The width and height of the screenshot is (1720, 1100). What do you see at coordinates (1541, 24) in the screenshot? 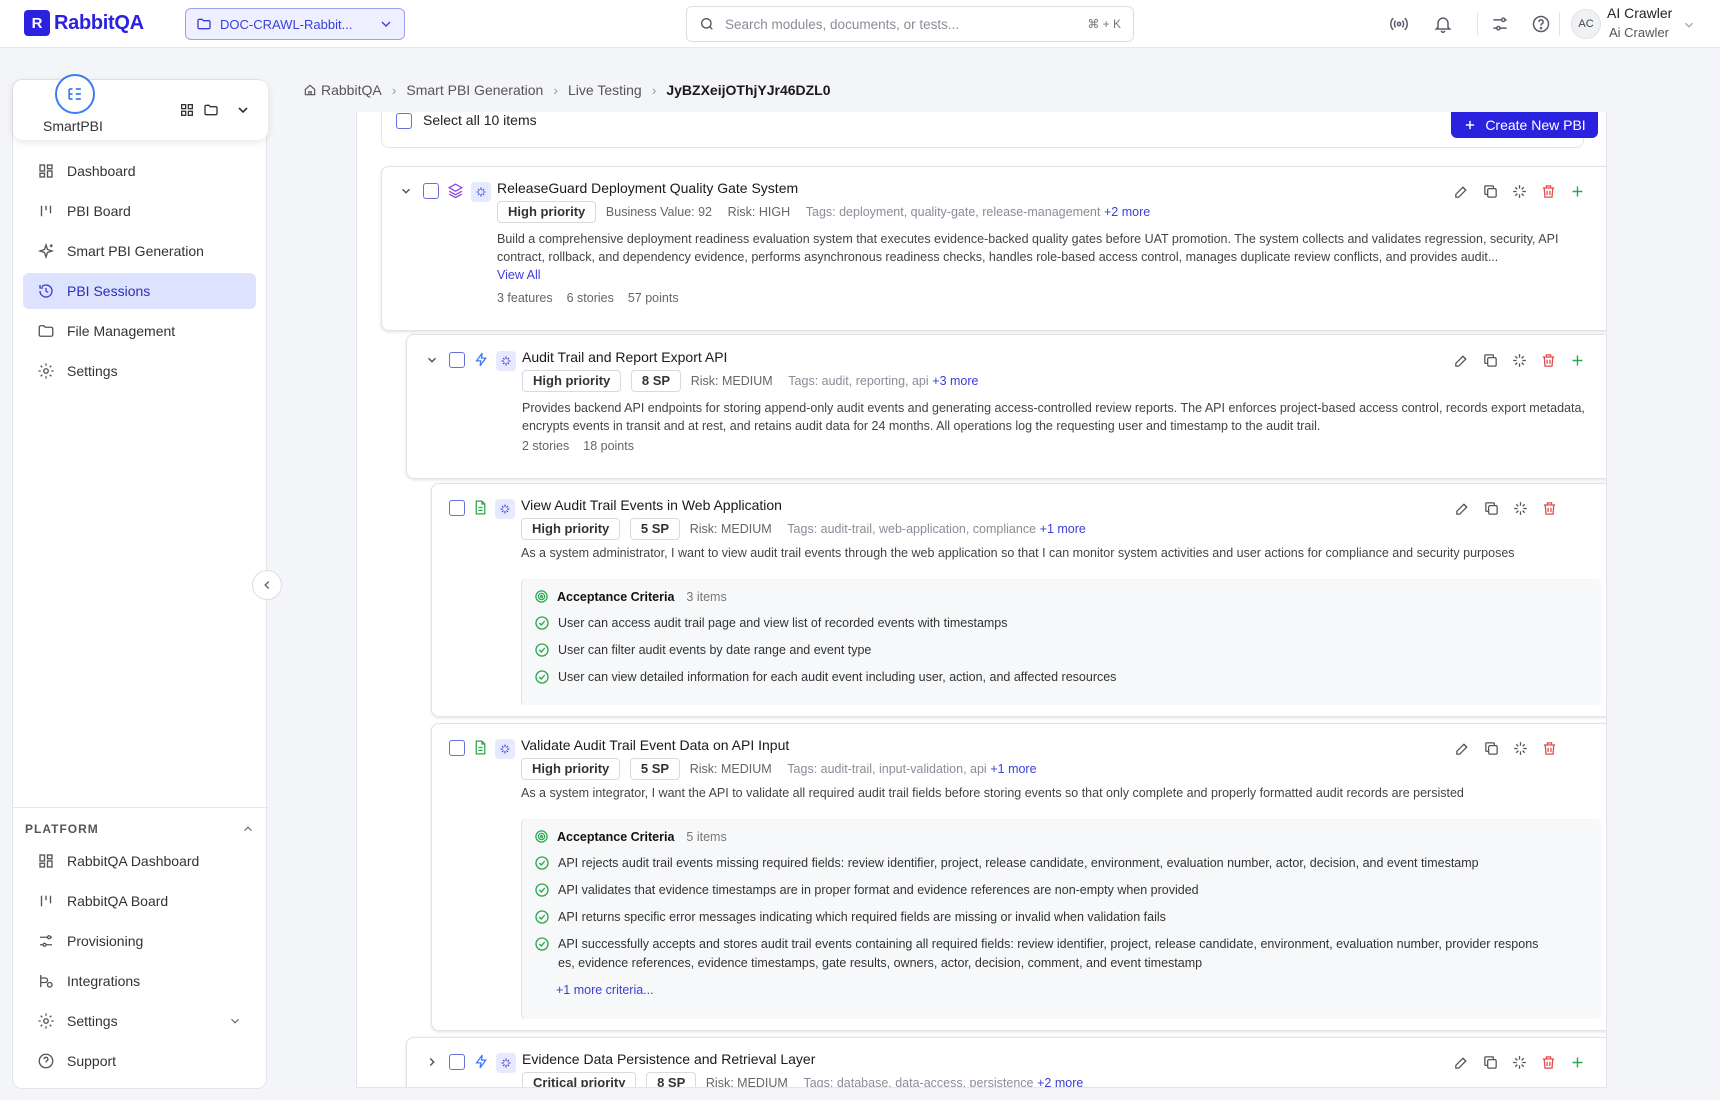
I see `help-icon` at bounding box center [1541, 24].